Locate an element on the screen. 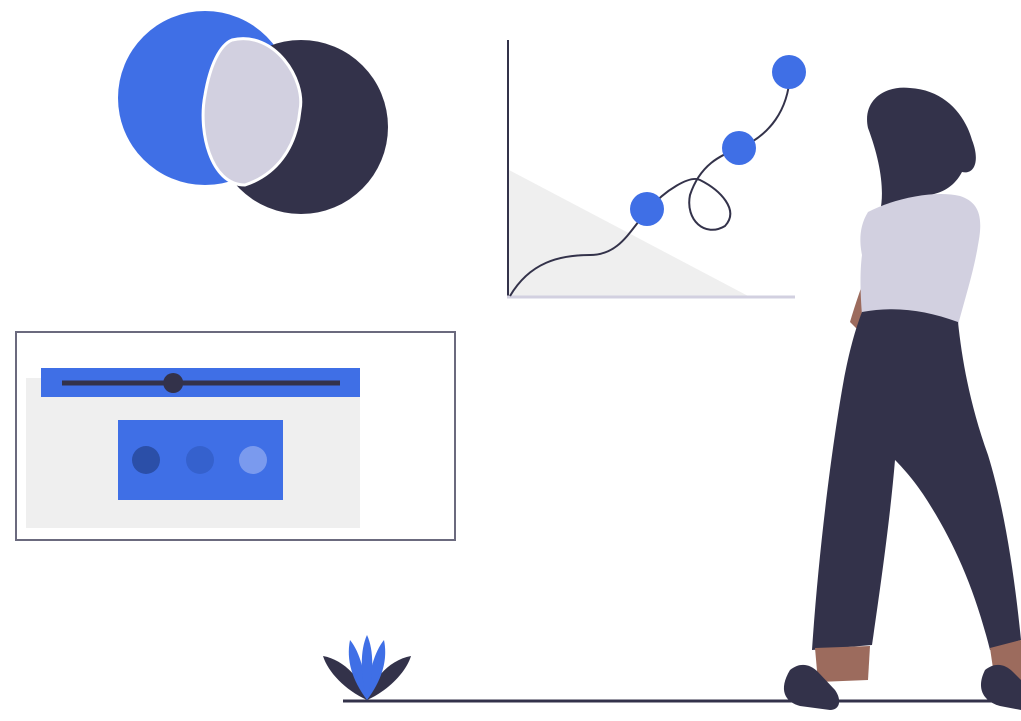 The width and height of the screenshot is (1021, 721). venn-diagram-icon is located at coordinates (253, 112).